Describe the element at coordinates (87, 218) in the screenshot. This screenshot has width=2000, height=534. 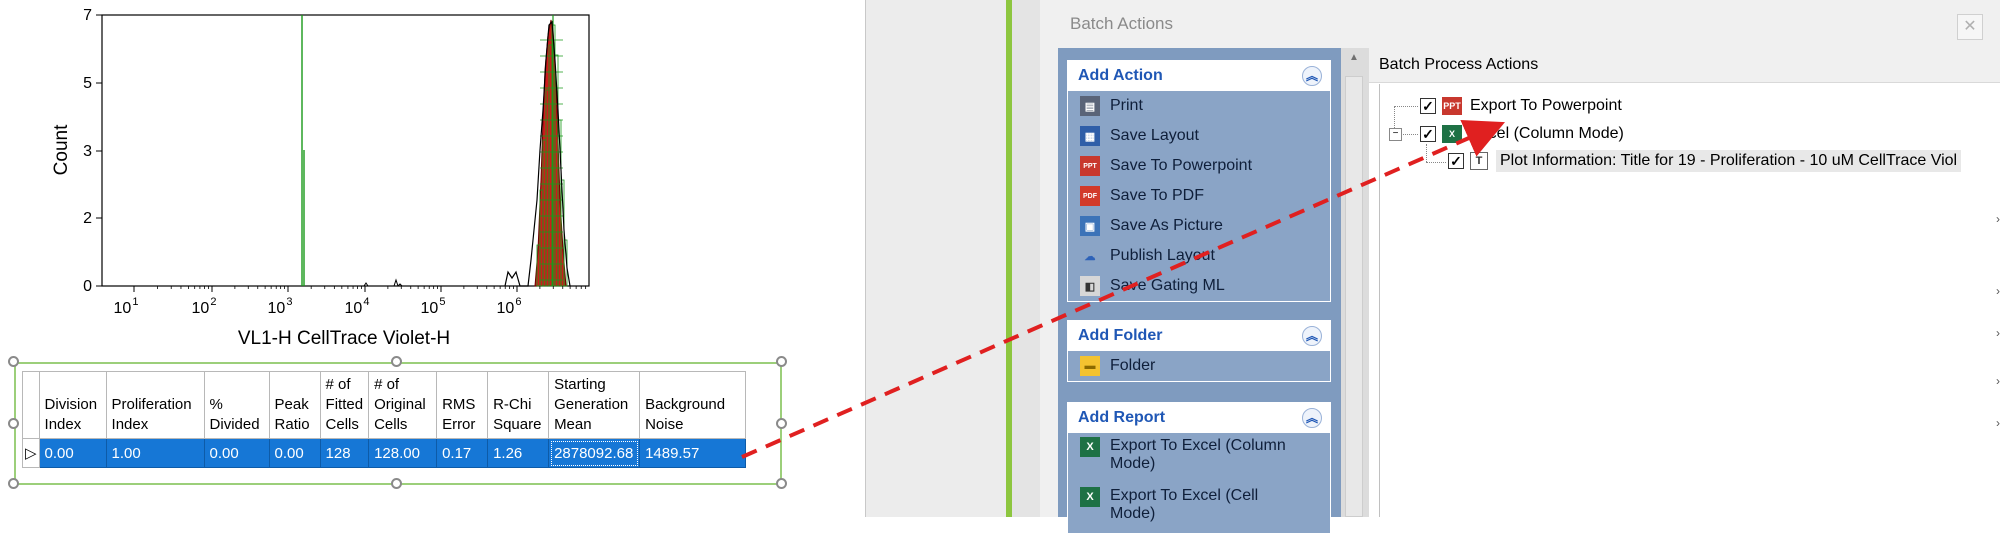
I see `y-tick-label: 2` at that location.